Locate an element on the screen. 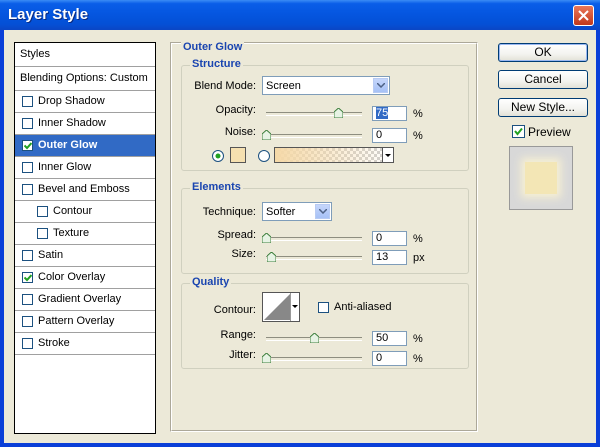 The width and height of the screenshot is (600, 447). cancel-button: Cancel is located at coordinates (543, 79).